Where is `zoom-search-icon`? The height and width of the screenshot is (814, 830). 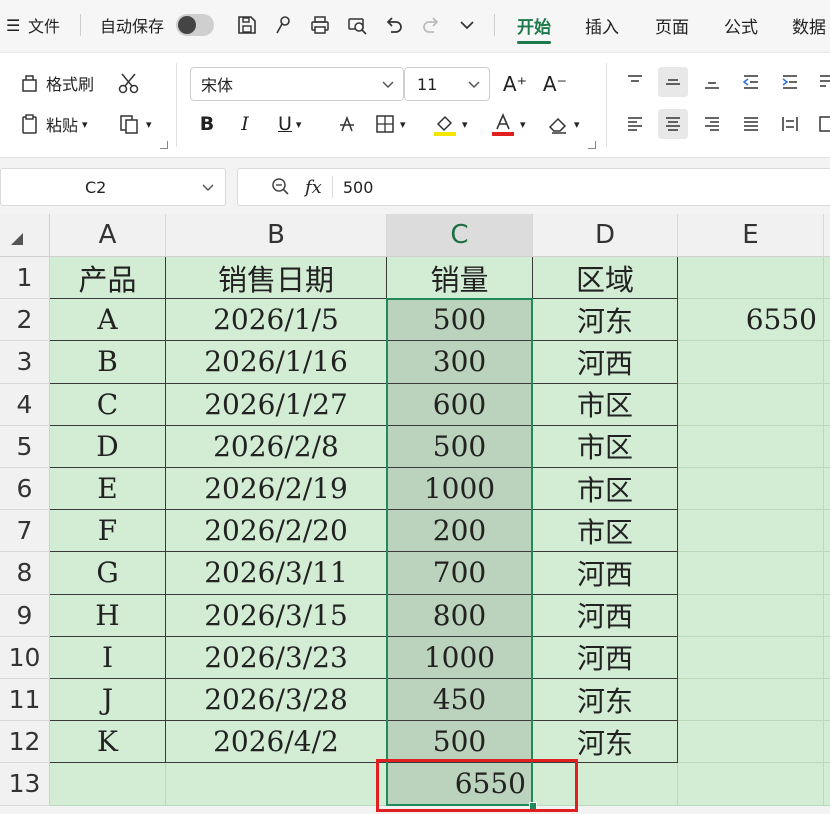 zoom-search-icon is located at coordinates (281, 187).